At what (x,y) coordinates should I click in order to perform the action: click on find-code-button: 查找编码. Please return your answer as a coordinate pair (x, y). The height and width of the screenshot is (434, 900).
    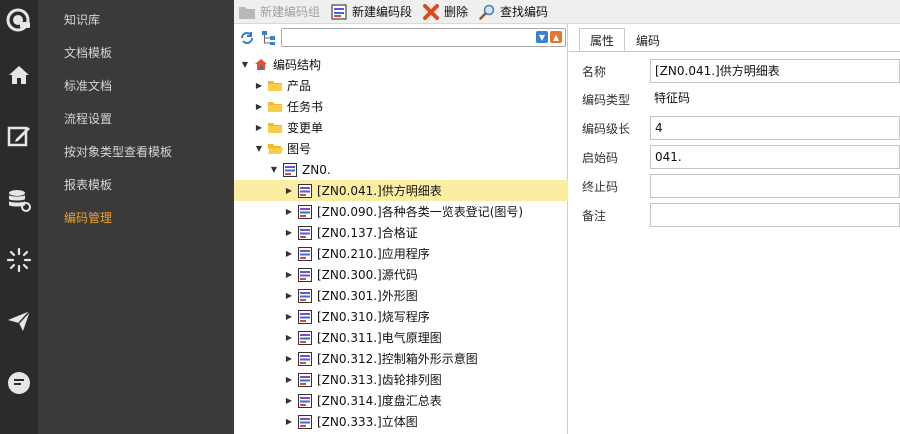
    Looking at the image, I should click on (513, 12).